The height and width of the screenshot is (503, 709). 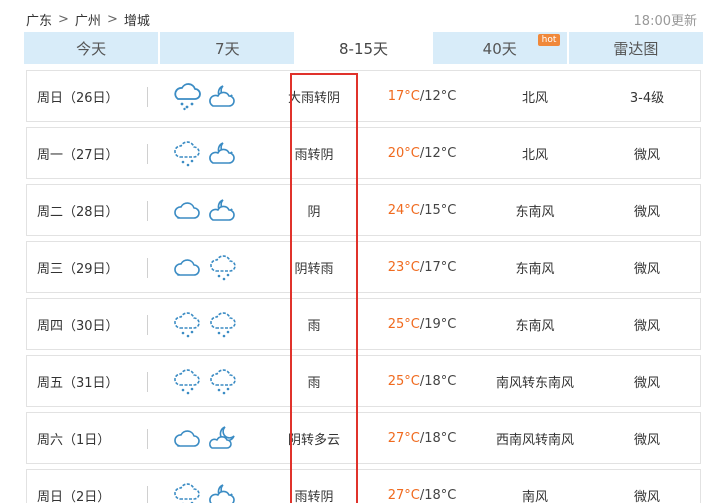 I want to click on high-temperature: 17°C, so click(x=403, y=96).